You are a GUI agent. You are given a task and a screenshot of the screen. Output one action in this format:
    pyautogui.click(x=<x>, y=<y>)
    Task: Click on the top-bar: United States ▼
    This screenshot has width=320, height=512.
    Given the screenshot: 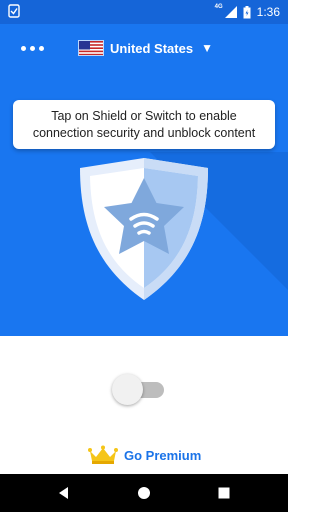 What is the action you would take?
    pyautogui.click(x=144, y=48)
    